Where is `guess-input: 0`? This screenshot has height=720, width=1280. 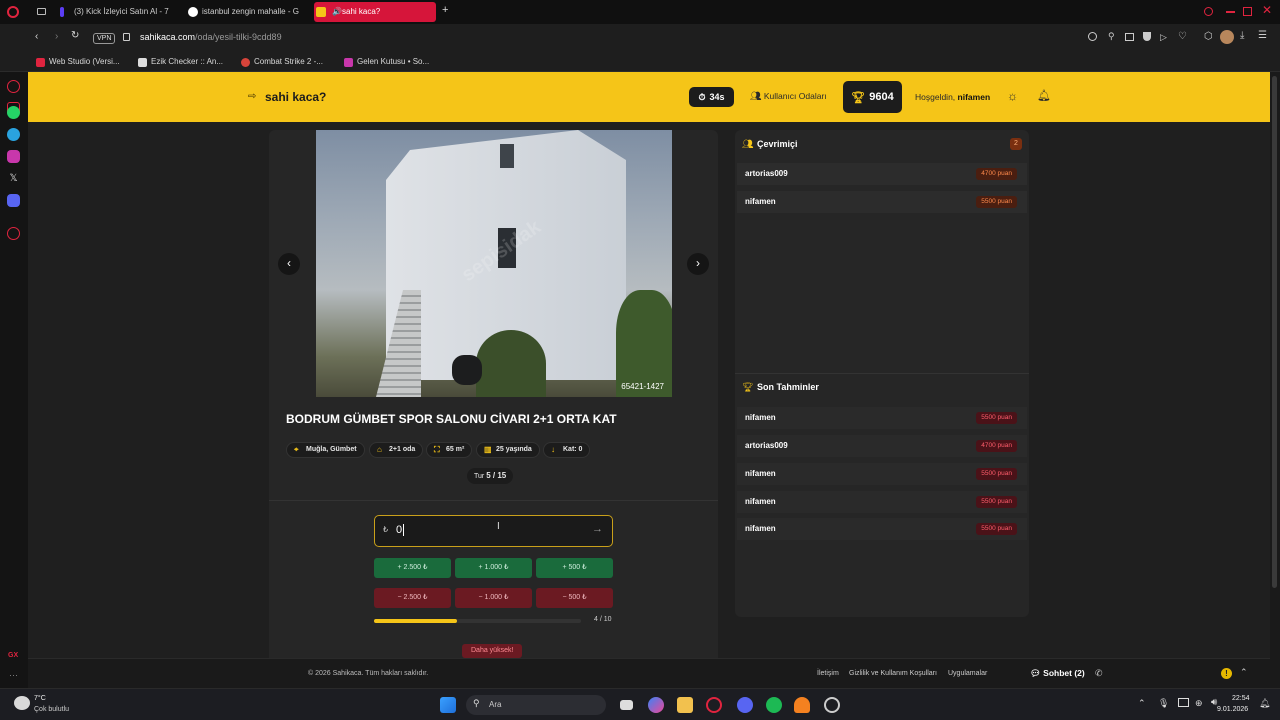 guess-input: 0 is located at coordinates (400, 530).